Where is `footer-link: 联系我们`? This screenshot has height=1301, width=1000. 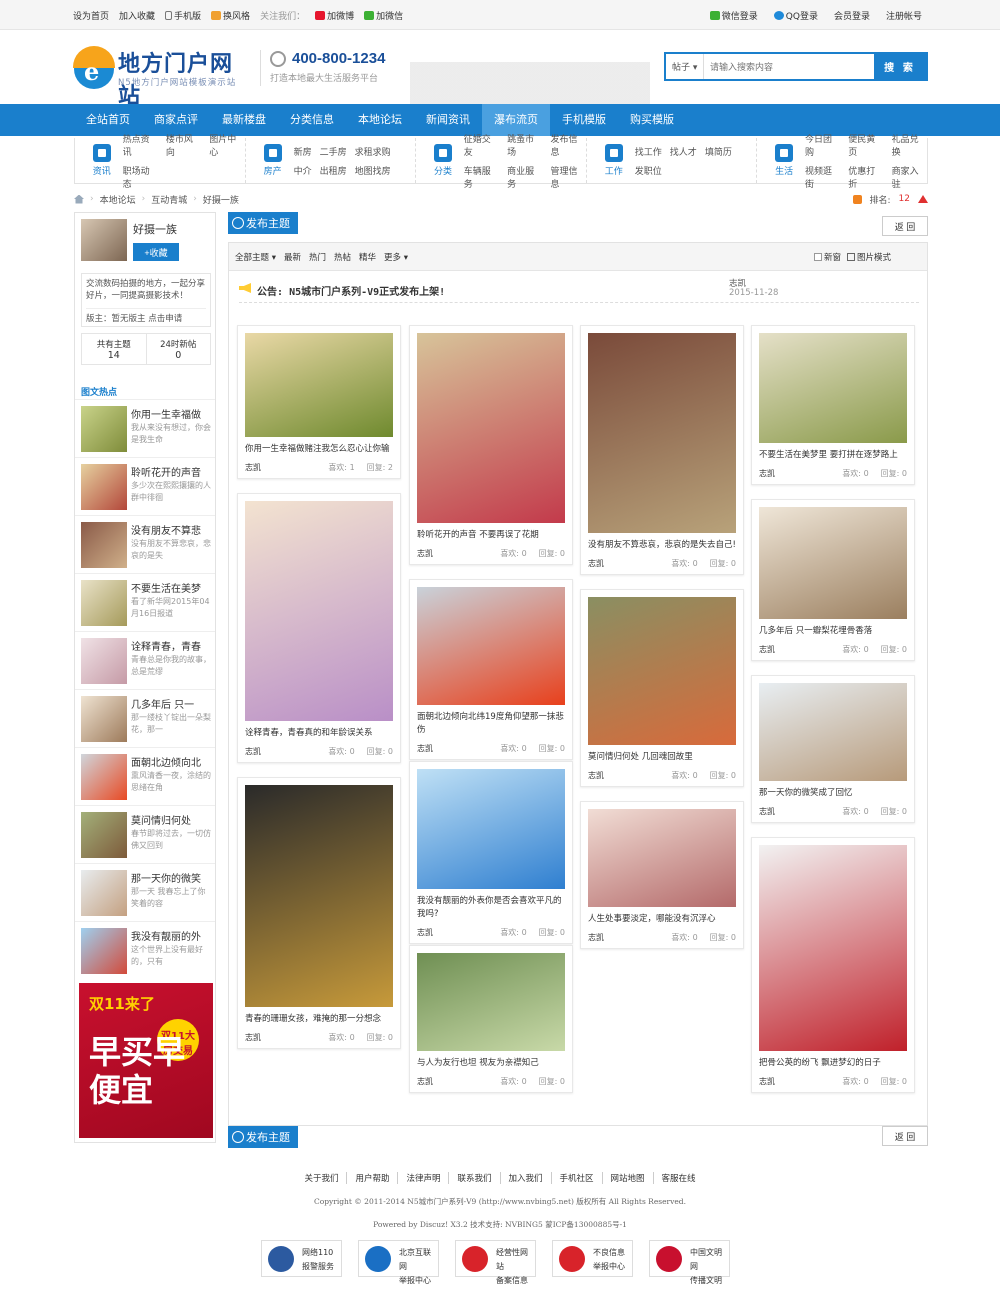 footer-link: 联系我们 is located at coordinates (473, 1178).